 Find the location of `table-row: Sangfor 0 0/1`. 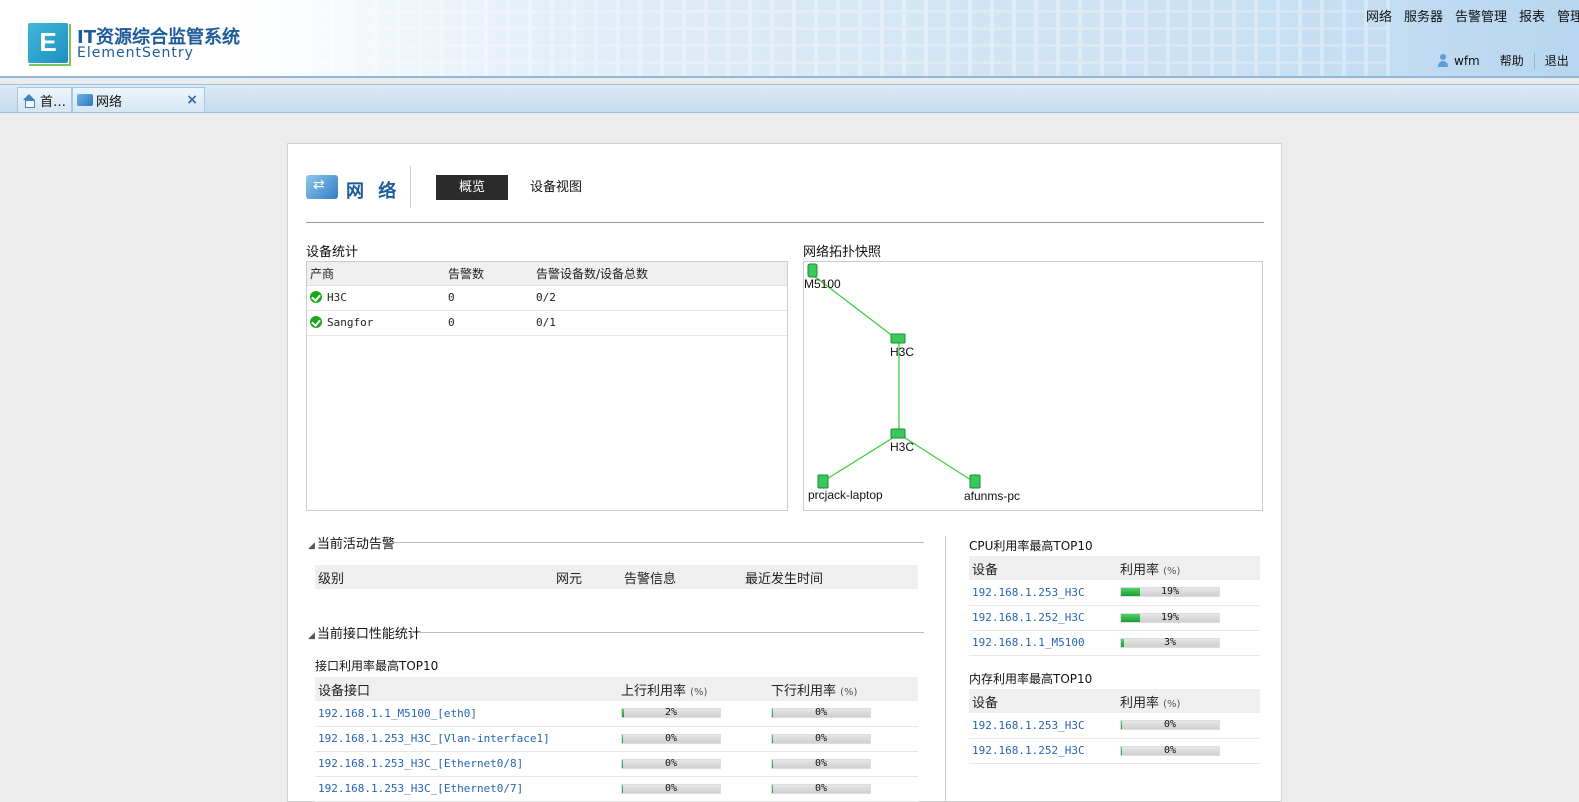

table-row: Sangfor 0 0/1 is located at coordinates (547, 323).